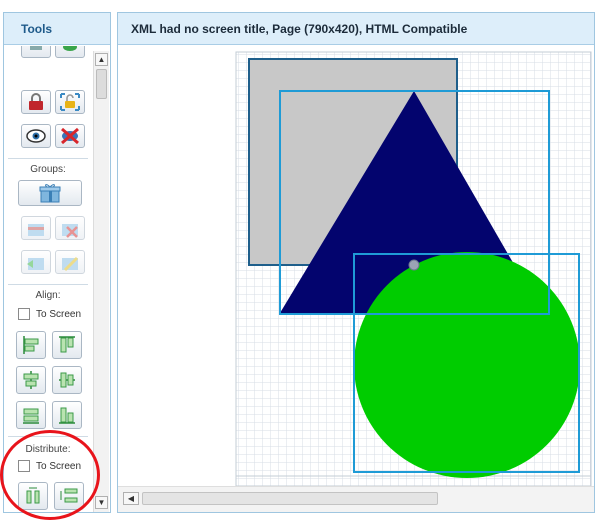  I want to click on scroll-left-arrow: ◀, so click(131, 498).